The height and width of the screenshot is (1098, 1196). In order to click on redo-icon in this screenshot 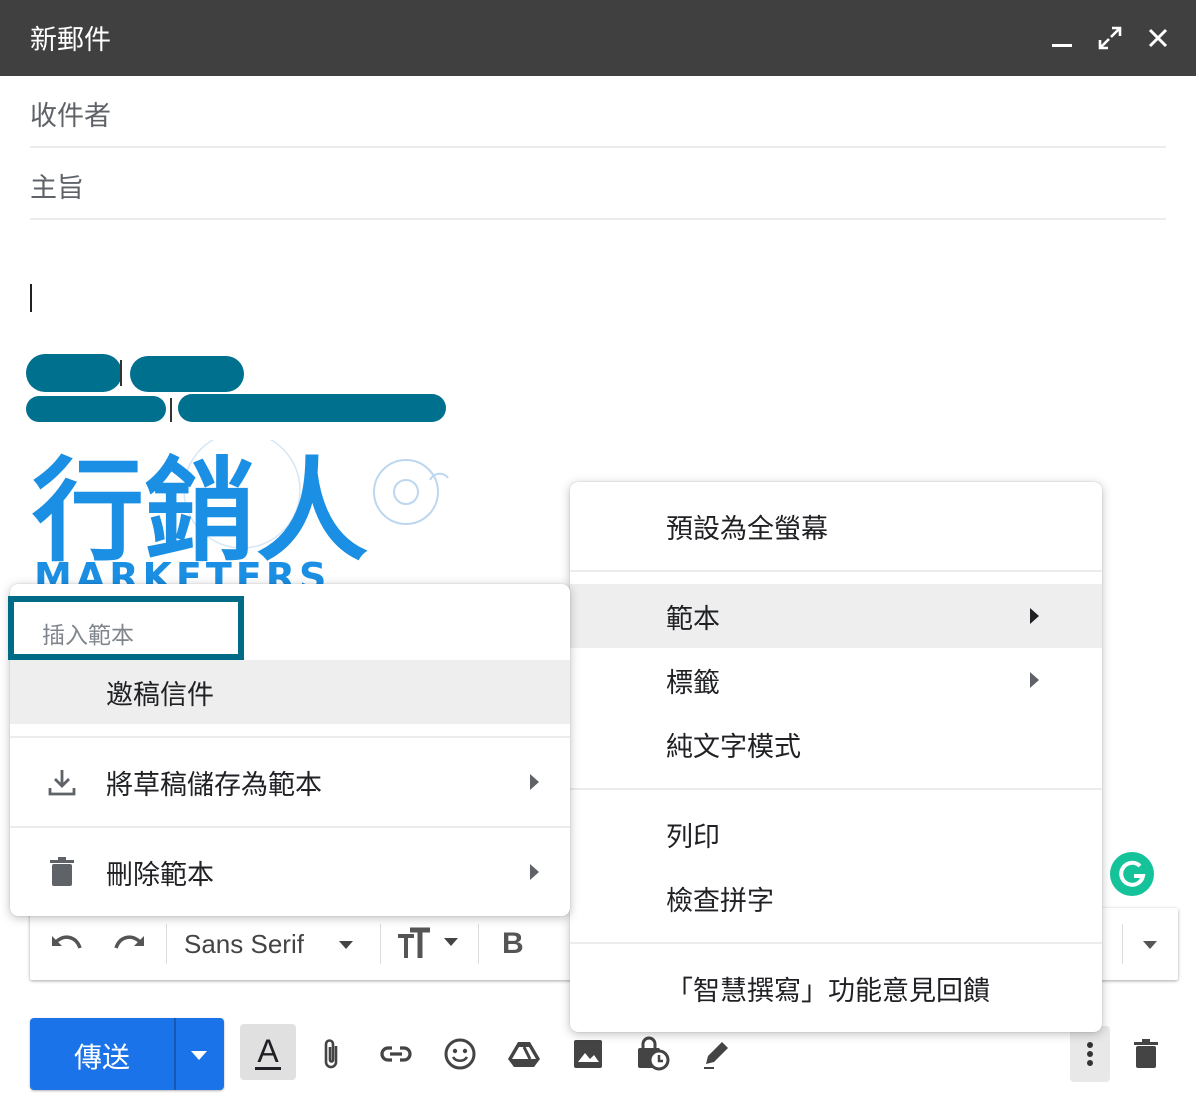, I will do `click(130, 944)`.